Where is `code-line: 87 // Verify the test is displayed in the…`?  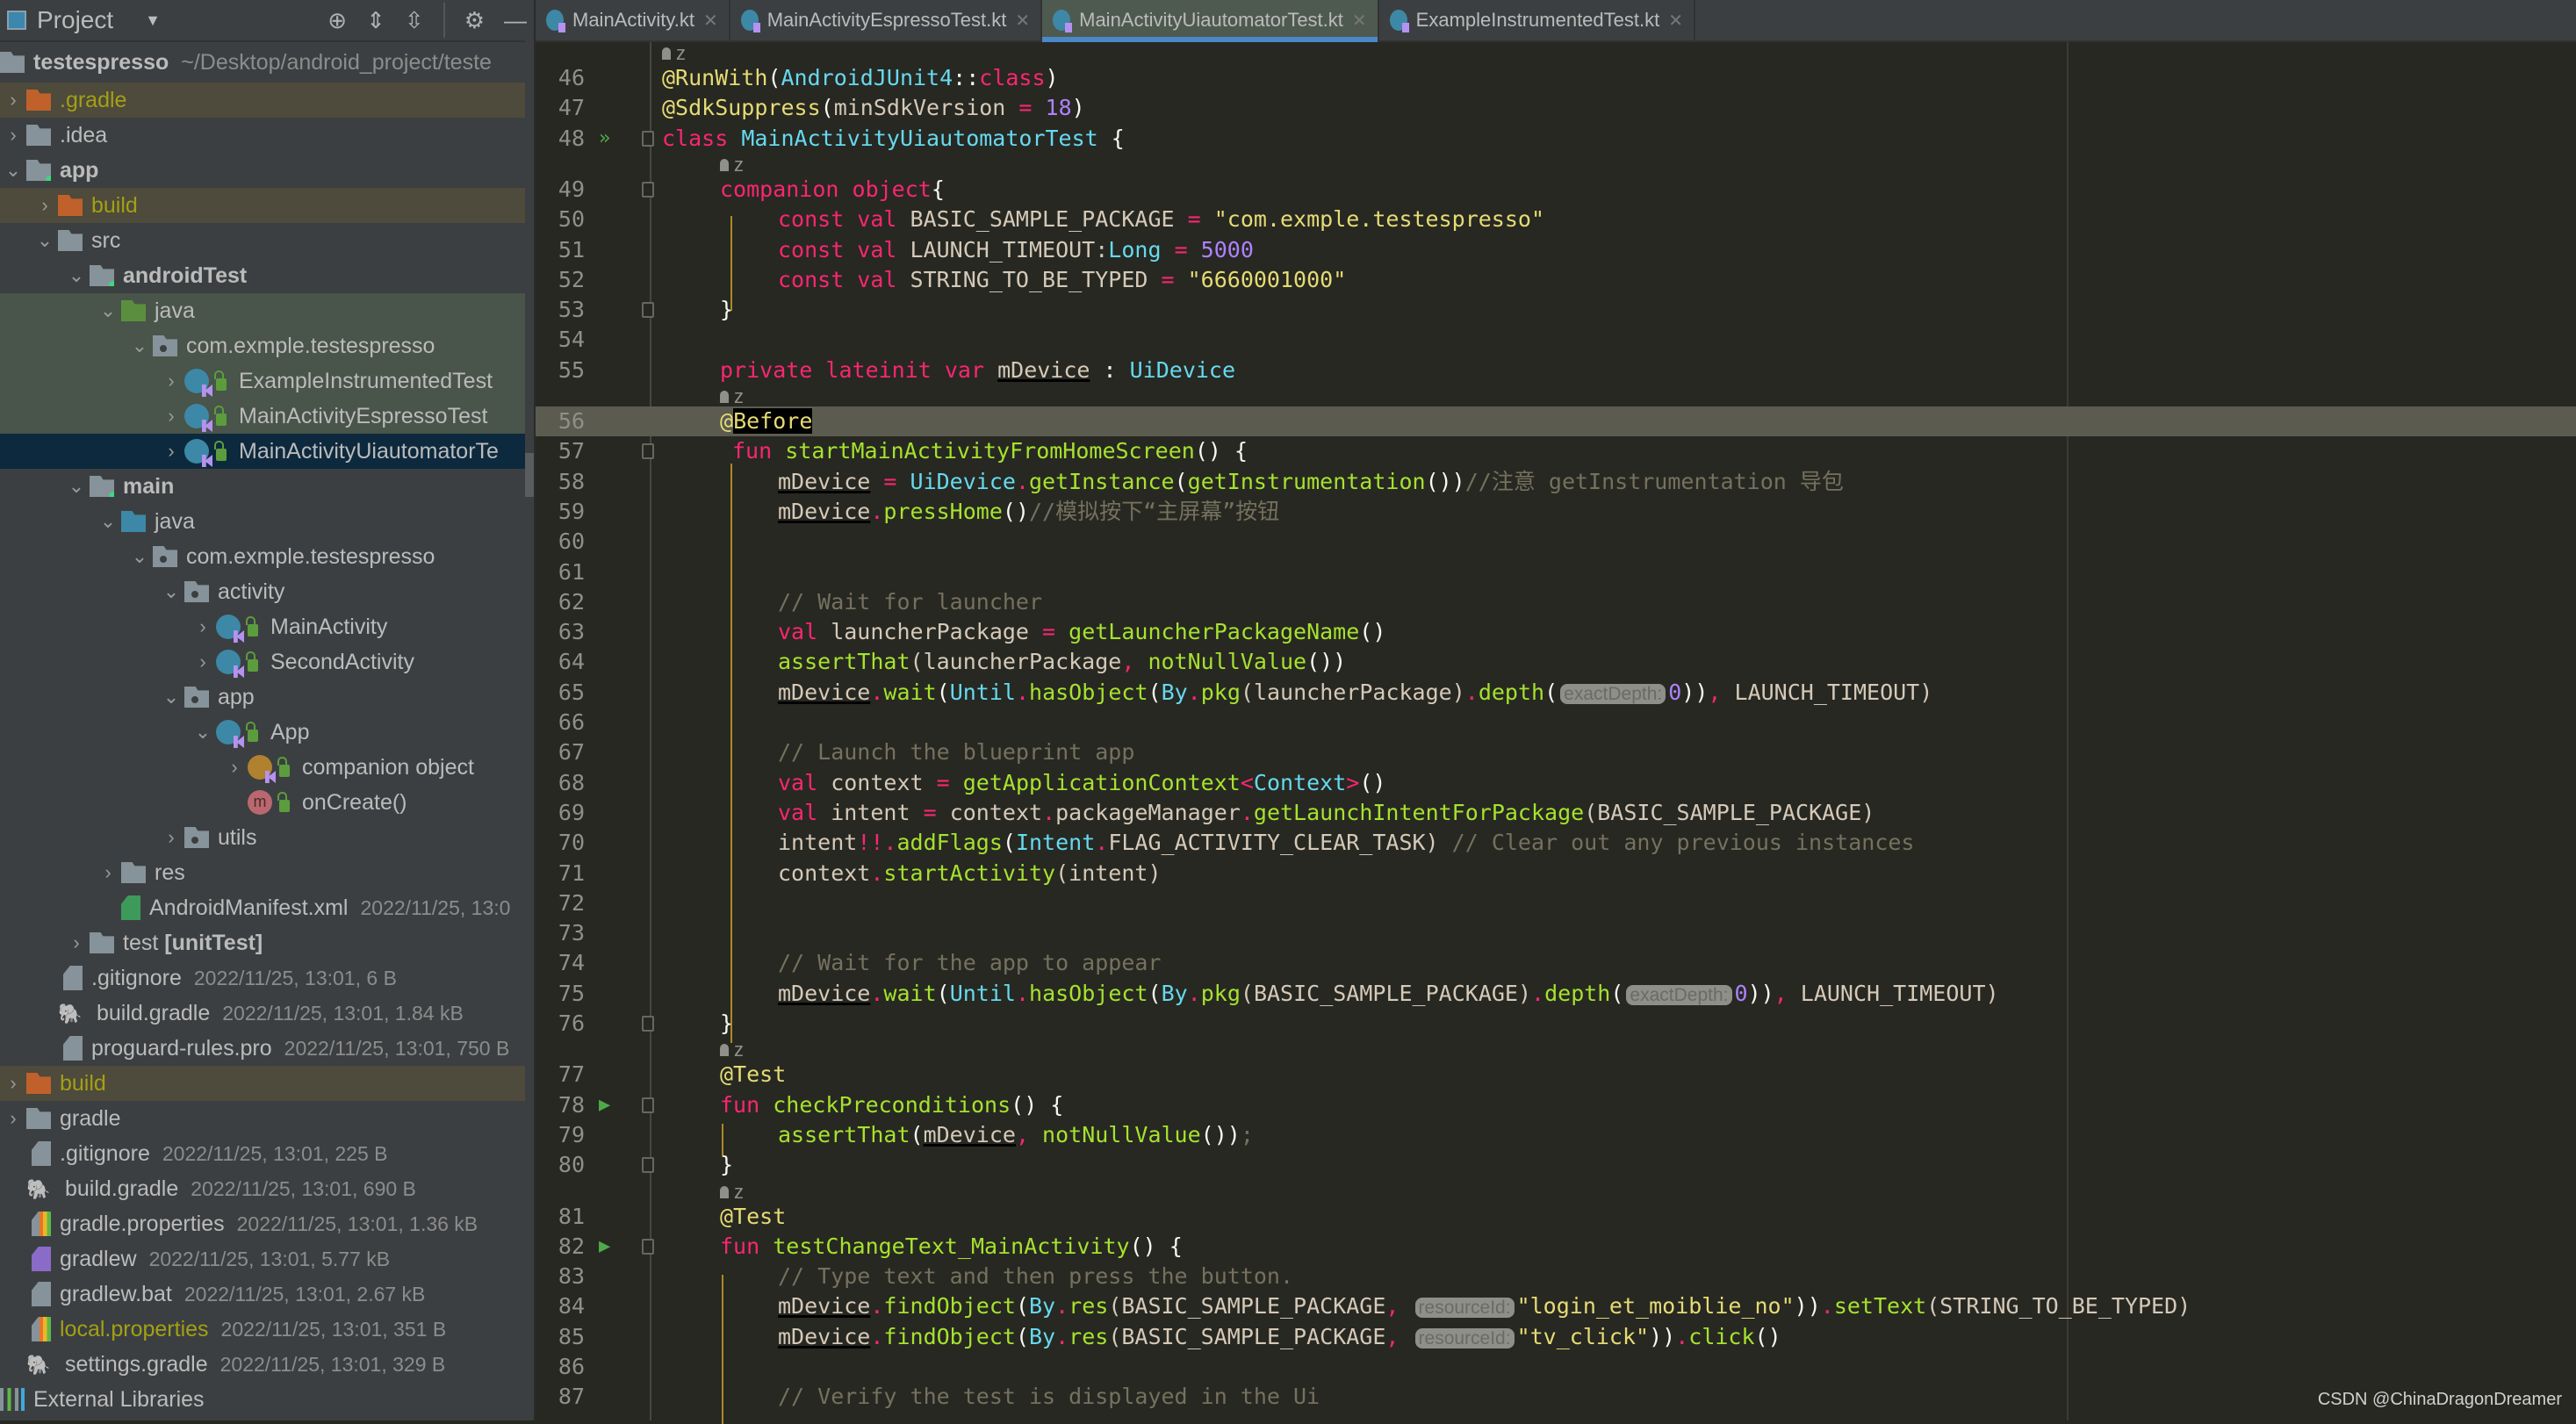 code-line: 87 // Verify the test is displayed in the… is located at coordinates (1556, 1397).